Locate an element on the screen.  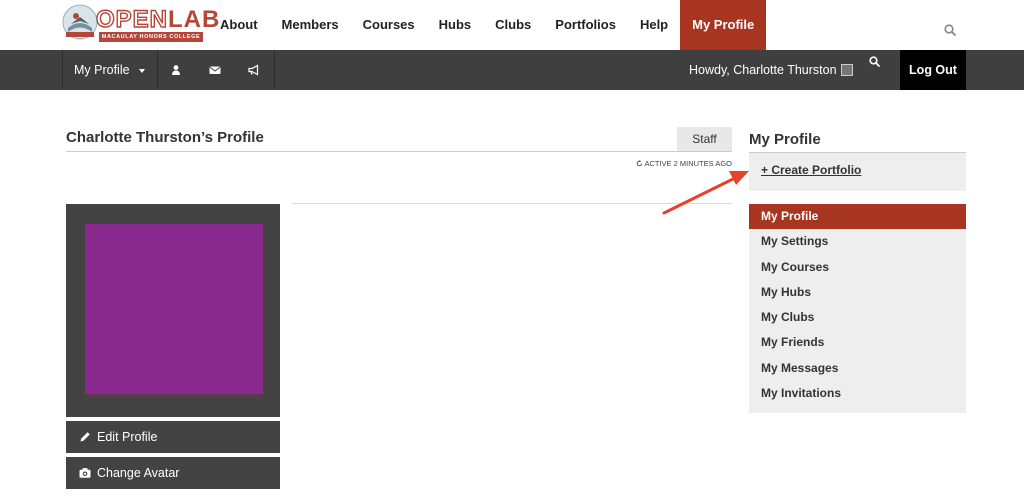
sidebar-item-my-clubs: My Clubs is located at coordinates (857, 317).